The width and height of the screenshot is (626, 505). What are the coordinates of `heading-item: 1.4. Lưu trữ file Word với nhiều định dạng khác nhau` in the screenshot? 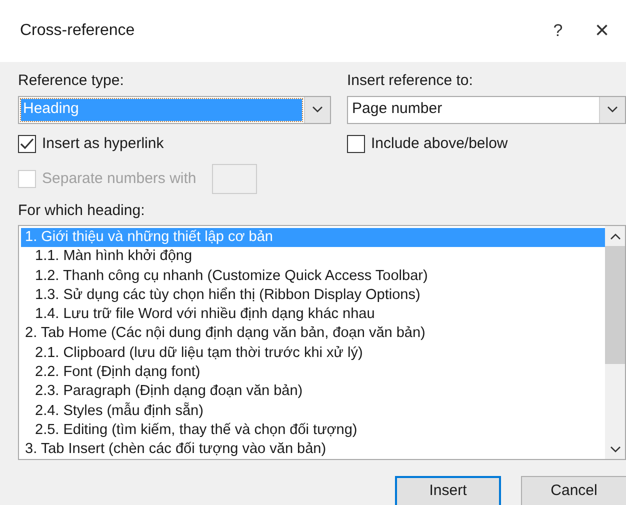 It's located at (313, 314).